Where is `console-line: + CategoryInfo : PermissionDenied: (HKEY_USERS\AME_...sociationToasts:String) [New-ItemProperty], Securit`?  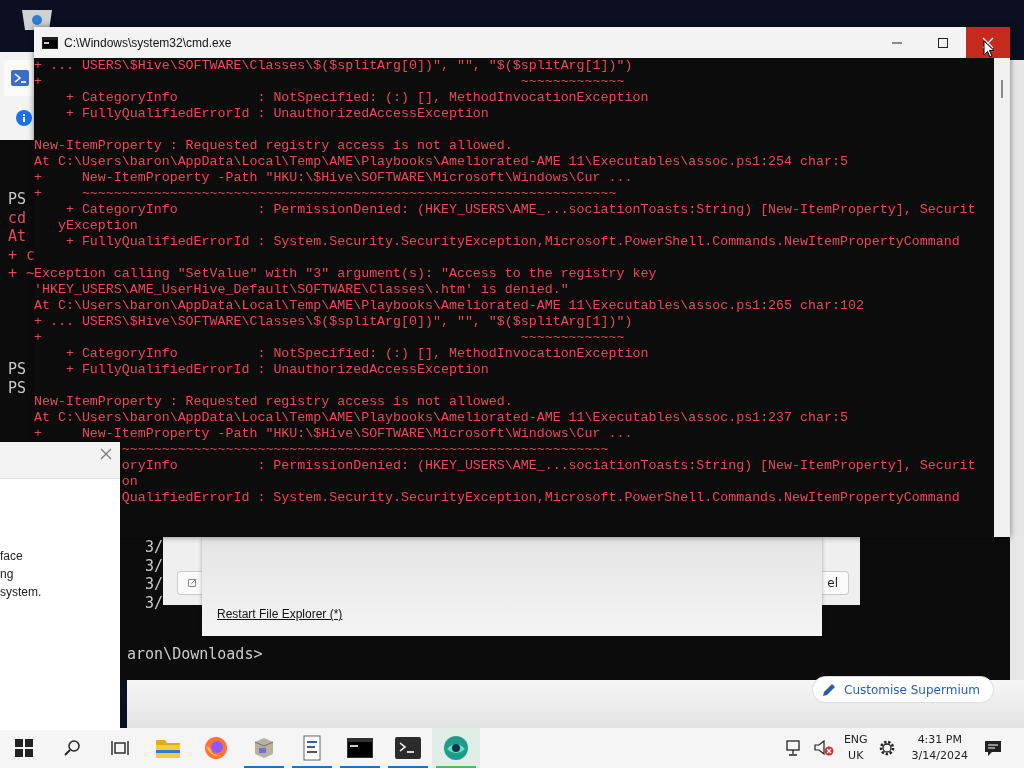
console-line: + CategoryInfo : PermissionDenied: (HKEY_USERS\AME_...sociationToasts:String) [New-ItemProperty], Securit is located at coordinates (520, 210).